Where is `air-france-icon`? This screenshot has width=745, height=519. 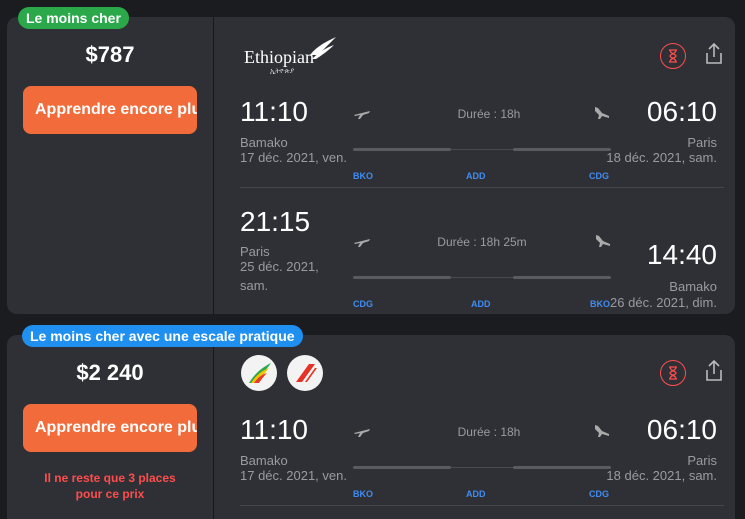 air-france-icon is located at coordinates (305, 373).